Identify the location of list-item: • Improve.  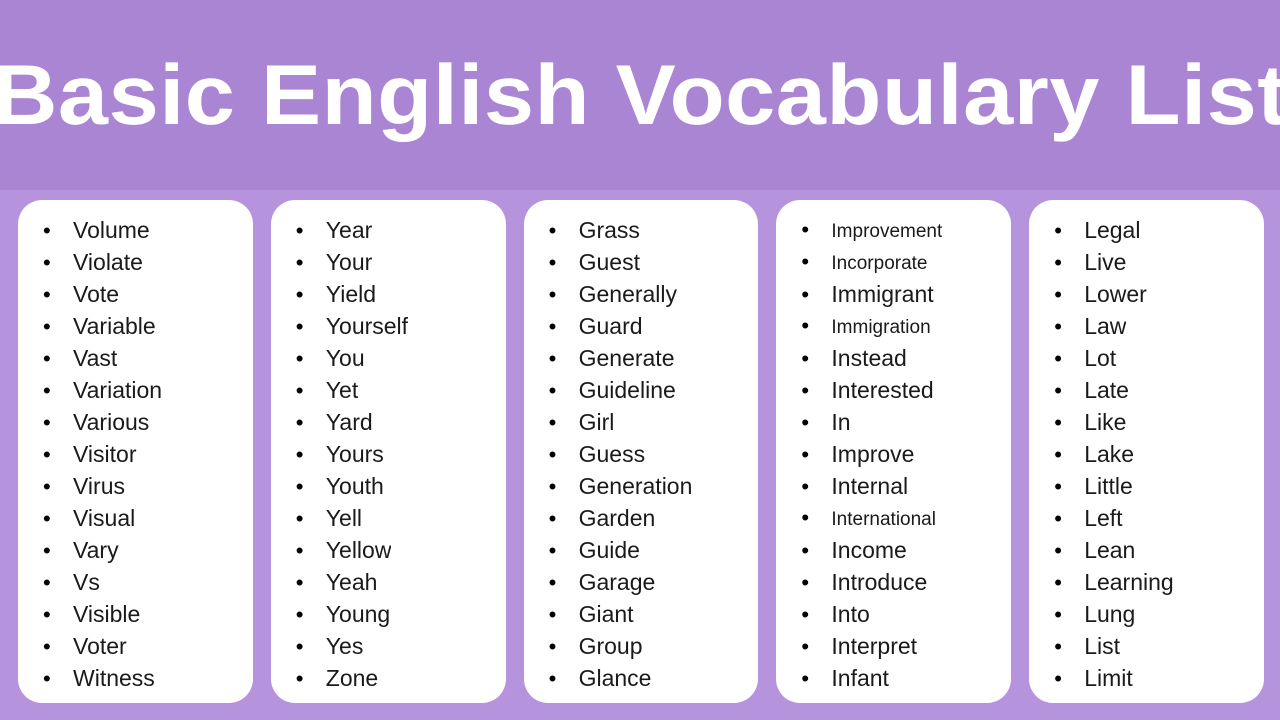
(893, 454).